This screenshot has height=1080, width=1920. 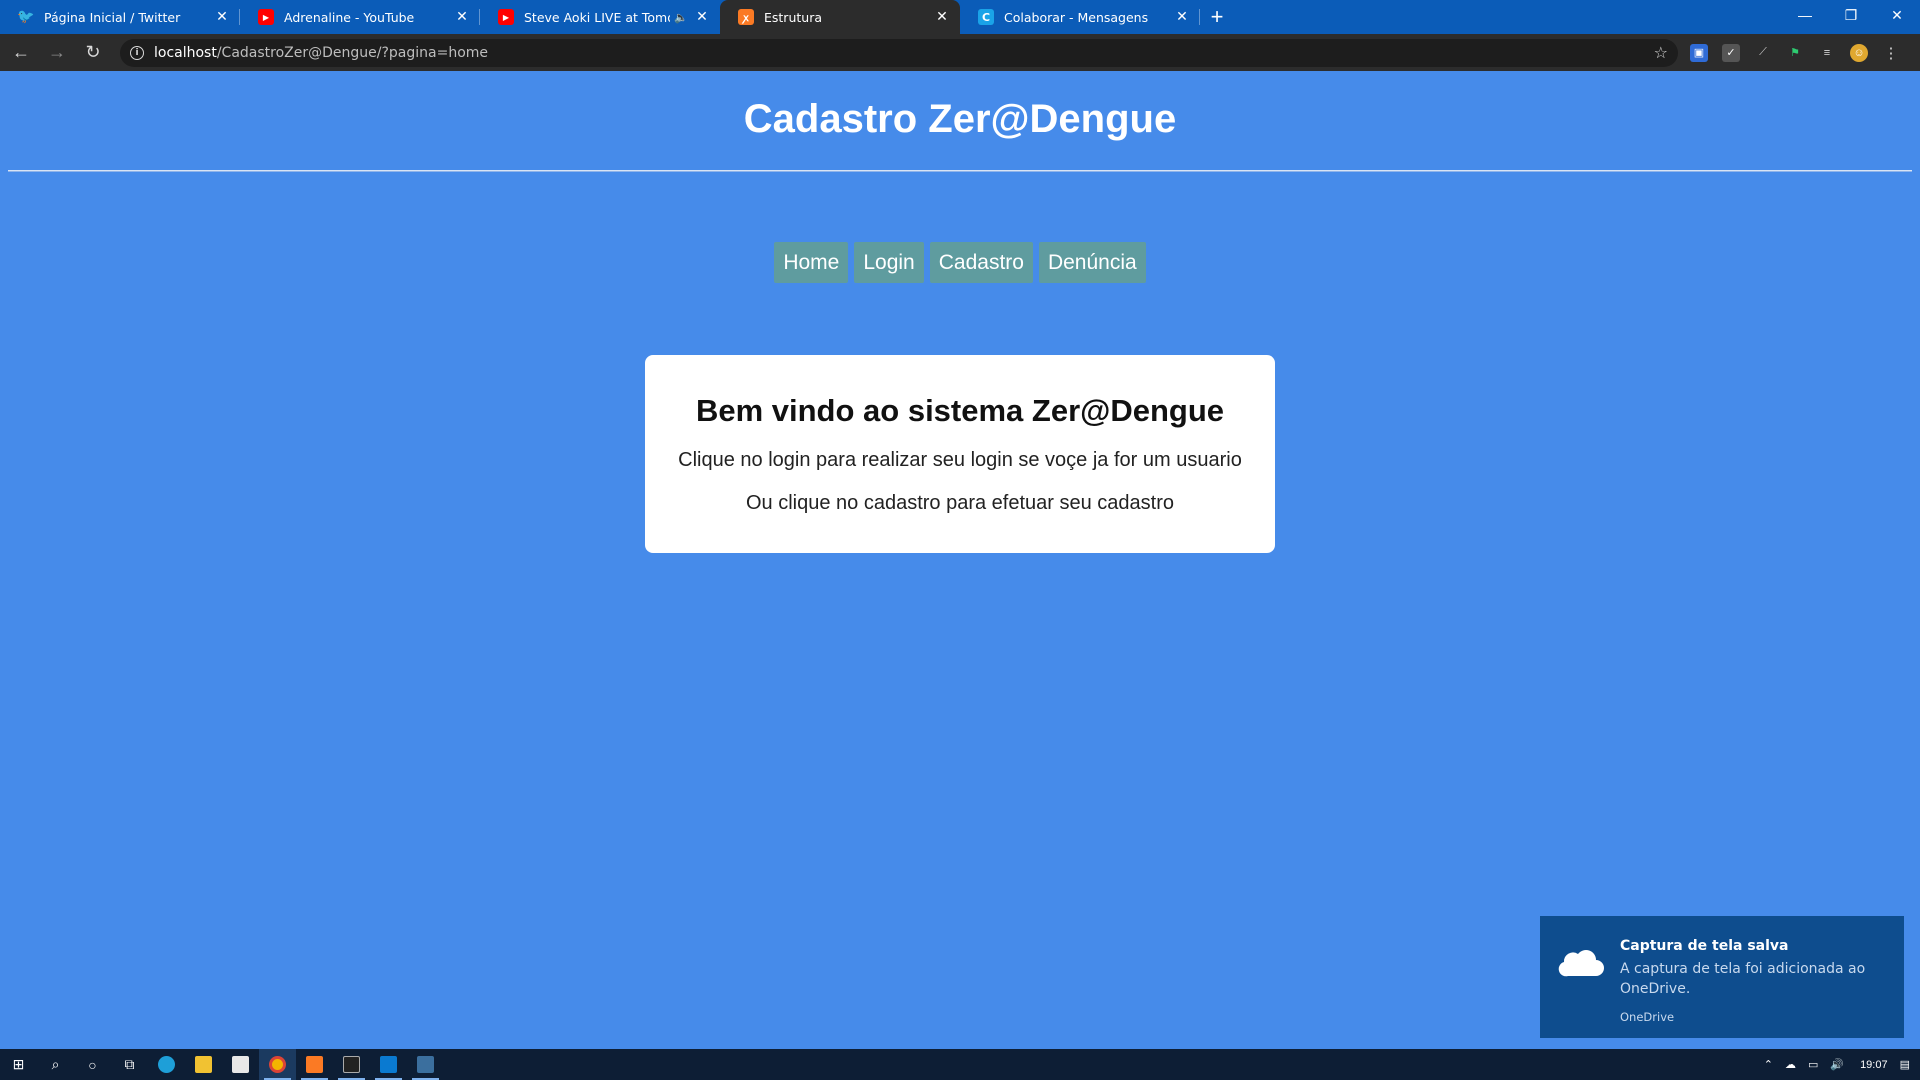 What do you see at coordinates (92, 1064) in the screenshot?
I see `cortana-icon: ○` at bounding box center [92, 1064].